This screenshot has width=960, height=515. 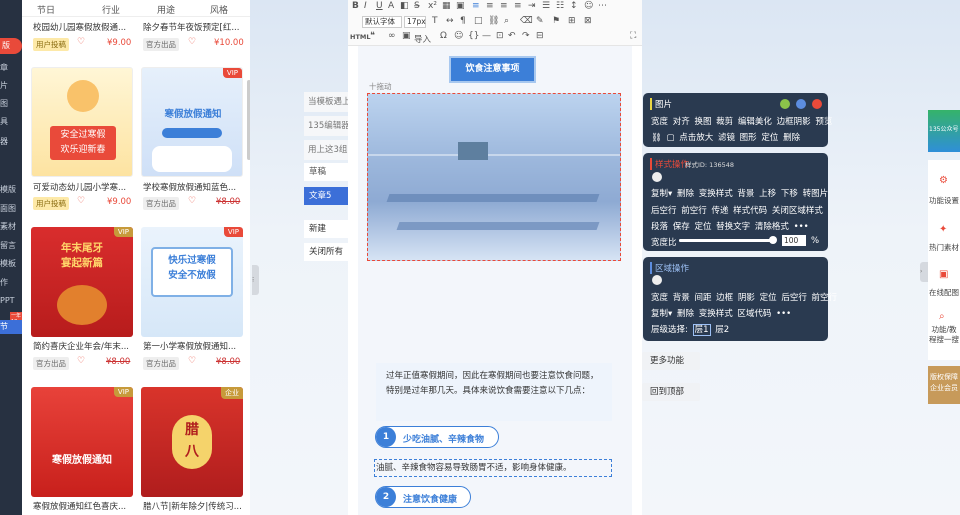 I want to click on op-space-before: 前空行, so click(x=694, y=211).